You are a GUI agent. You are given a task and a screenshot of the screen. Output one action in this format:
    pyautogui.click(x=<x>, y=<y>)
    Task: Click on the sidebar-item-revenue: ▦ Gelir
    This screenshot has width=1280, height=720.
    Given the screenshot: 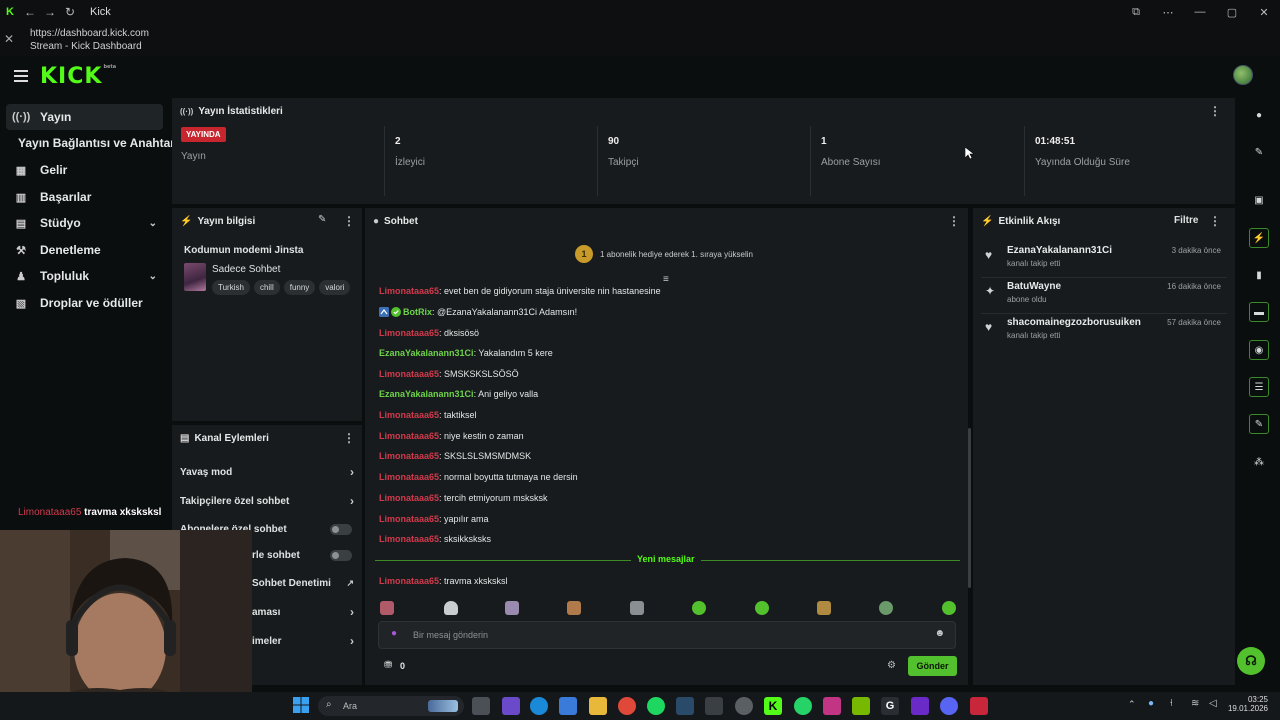 What is the action you would take?
    pyautogui.click(x=84, y=170)
    